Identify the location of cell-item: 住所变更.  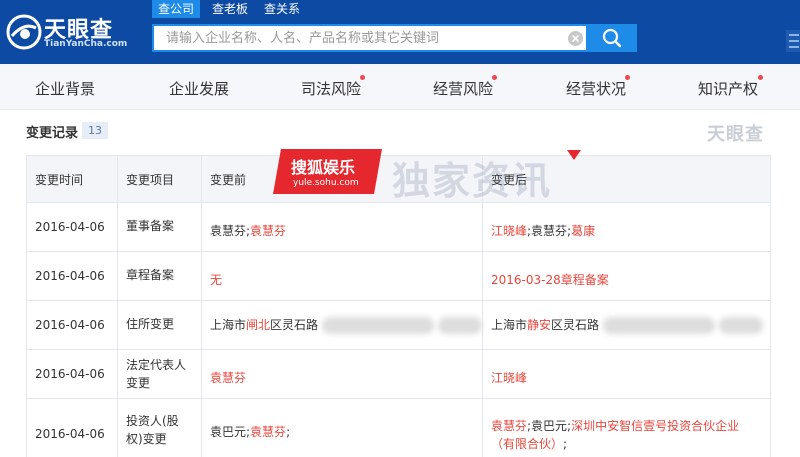
(159, 325).